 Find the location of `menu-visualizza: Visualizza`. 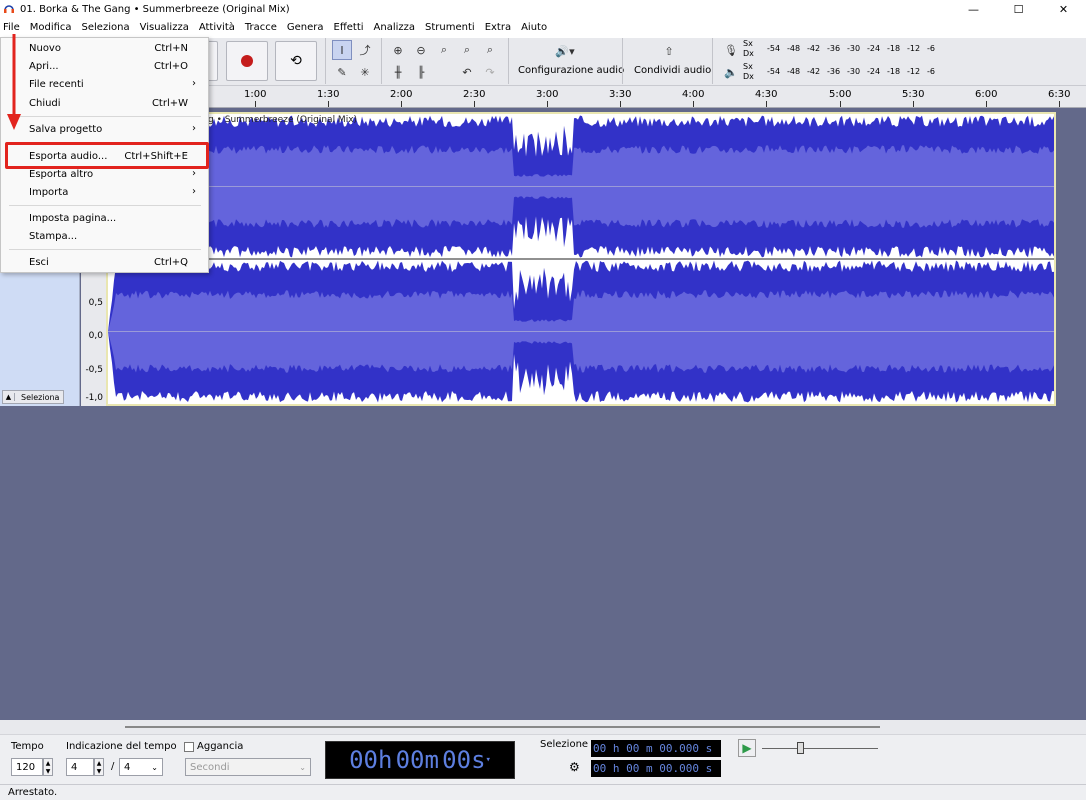

menu-visualizza: Visualizza is located at coordinates (164, 28).